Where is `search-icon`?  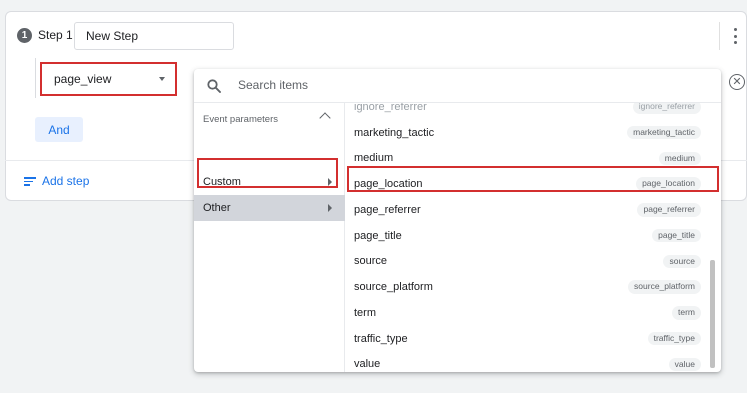
search-icon is located at coordinates (214, 86).